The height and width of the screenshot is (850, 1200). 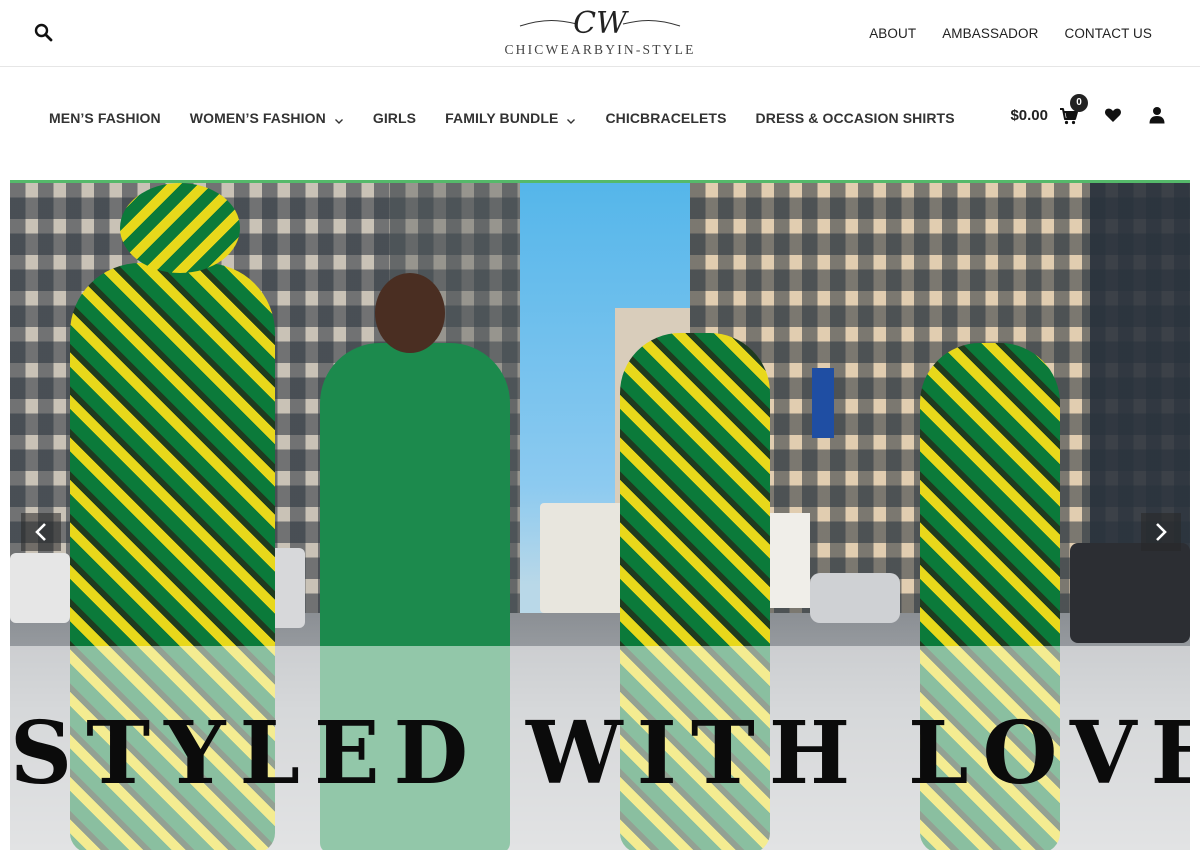 What do you see at coordinates (823, 403) in the screenshot?
I see `street-sign` at bounding box center [823, 403].